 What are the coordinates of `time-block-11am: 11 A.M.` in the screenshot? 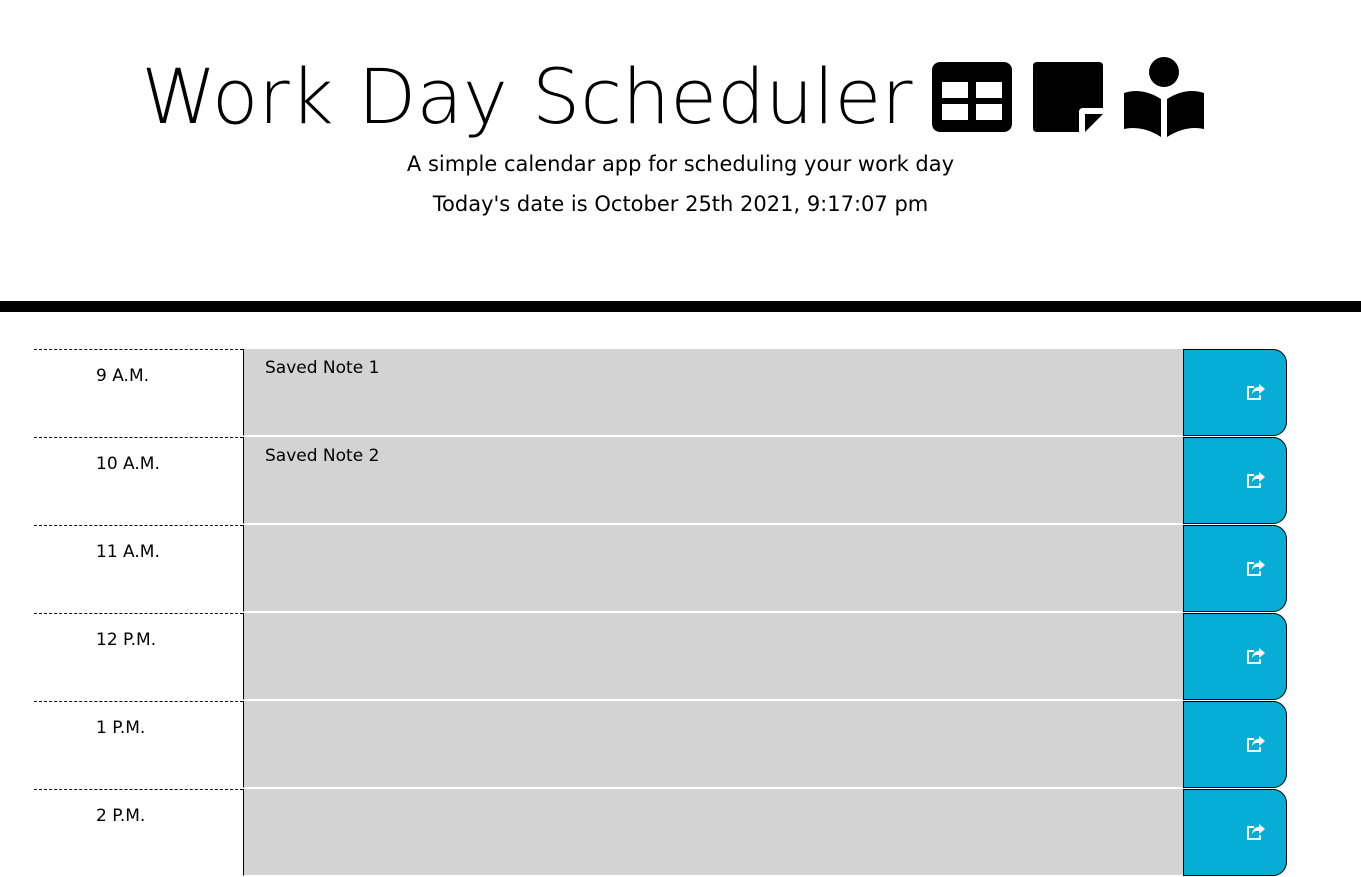 It's located at (661, 569).